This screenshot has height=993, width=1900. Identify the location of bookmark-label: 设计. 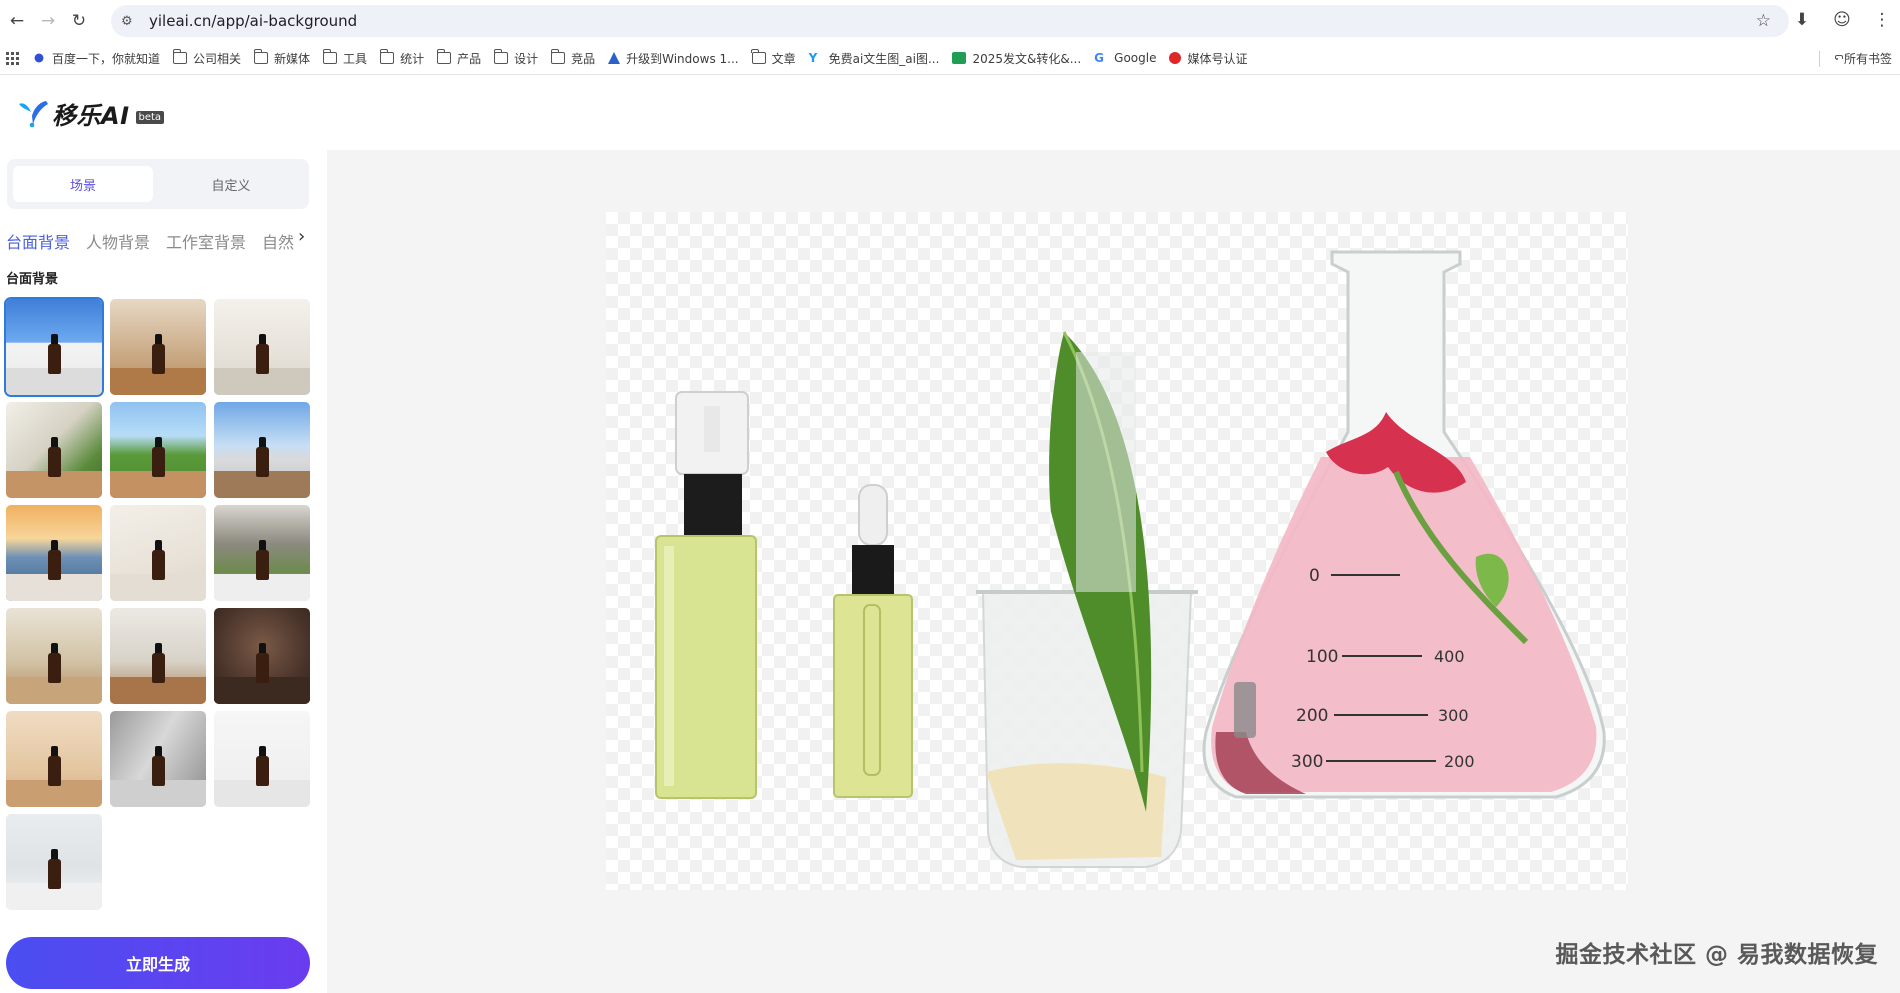
(526, 58).